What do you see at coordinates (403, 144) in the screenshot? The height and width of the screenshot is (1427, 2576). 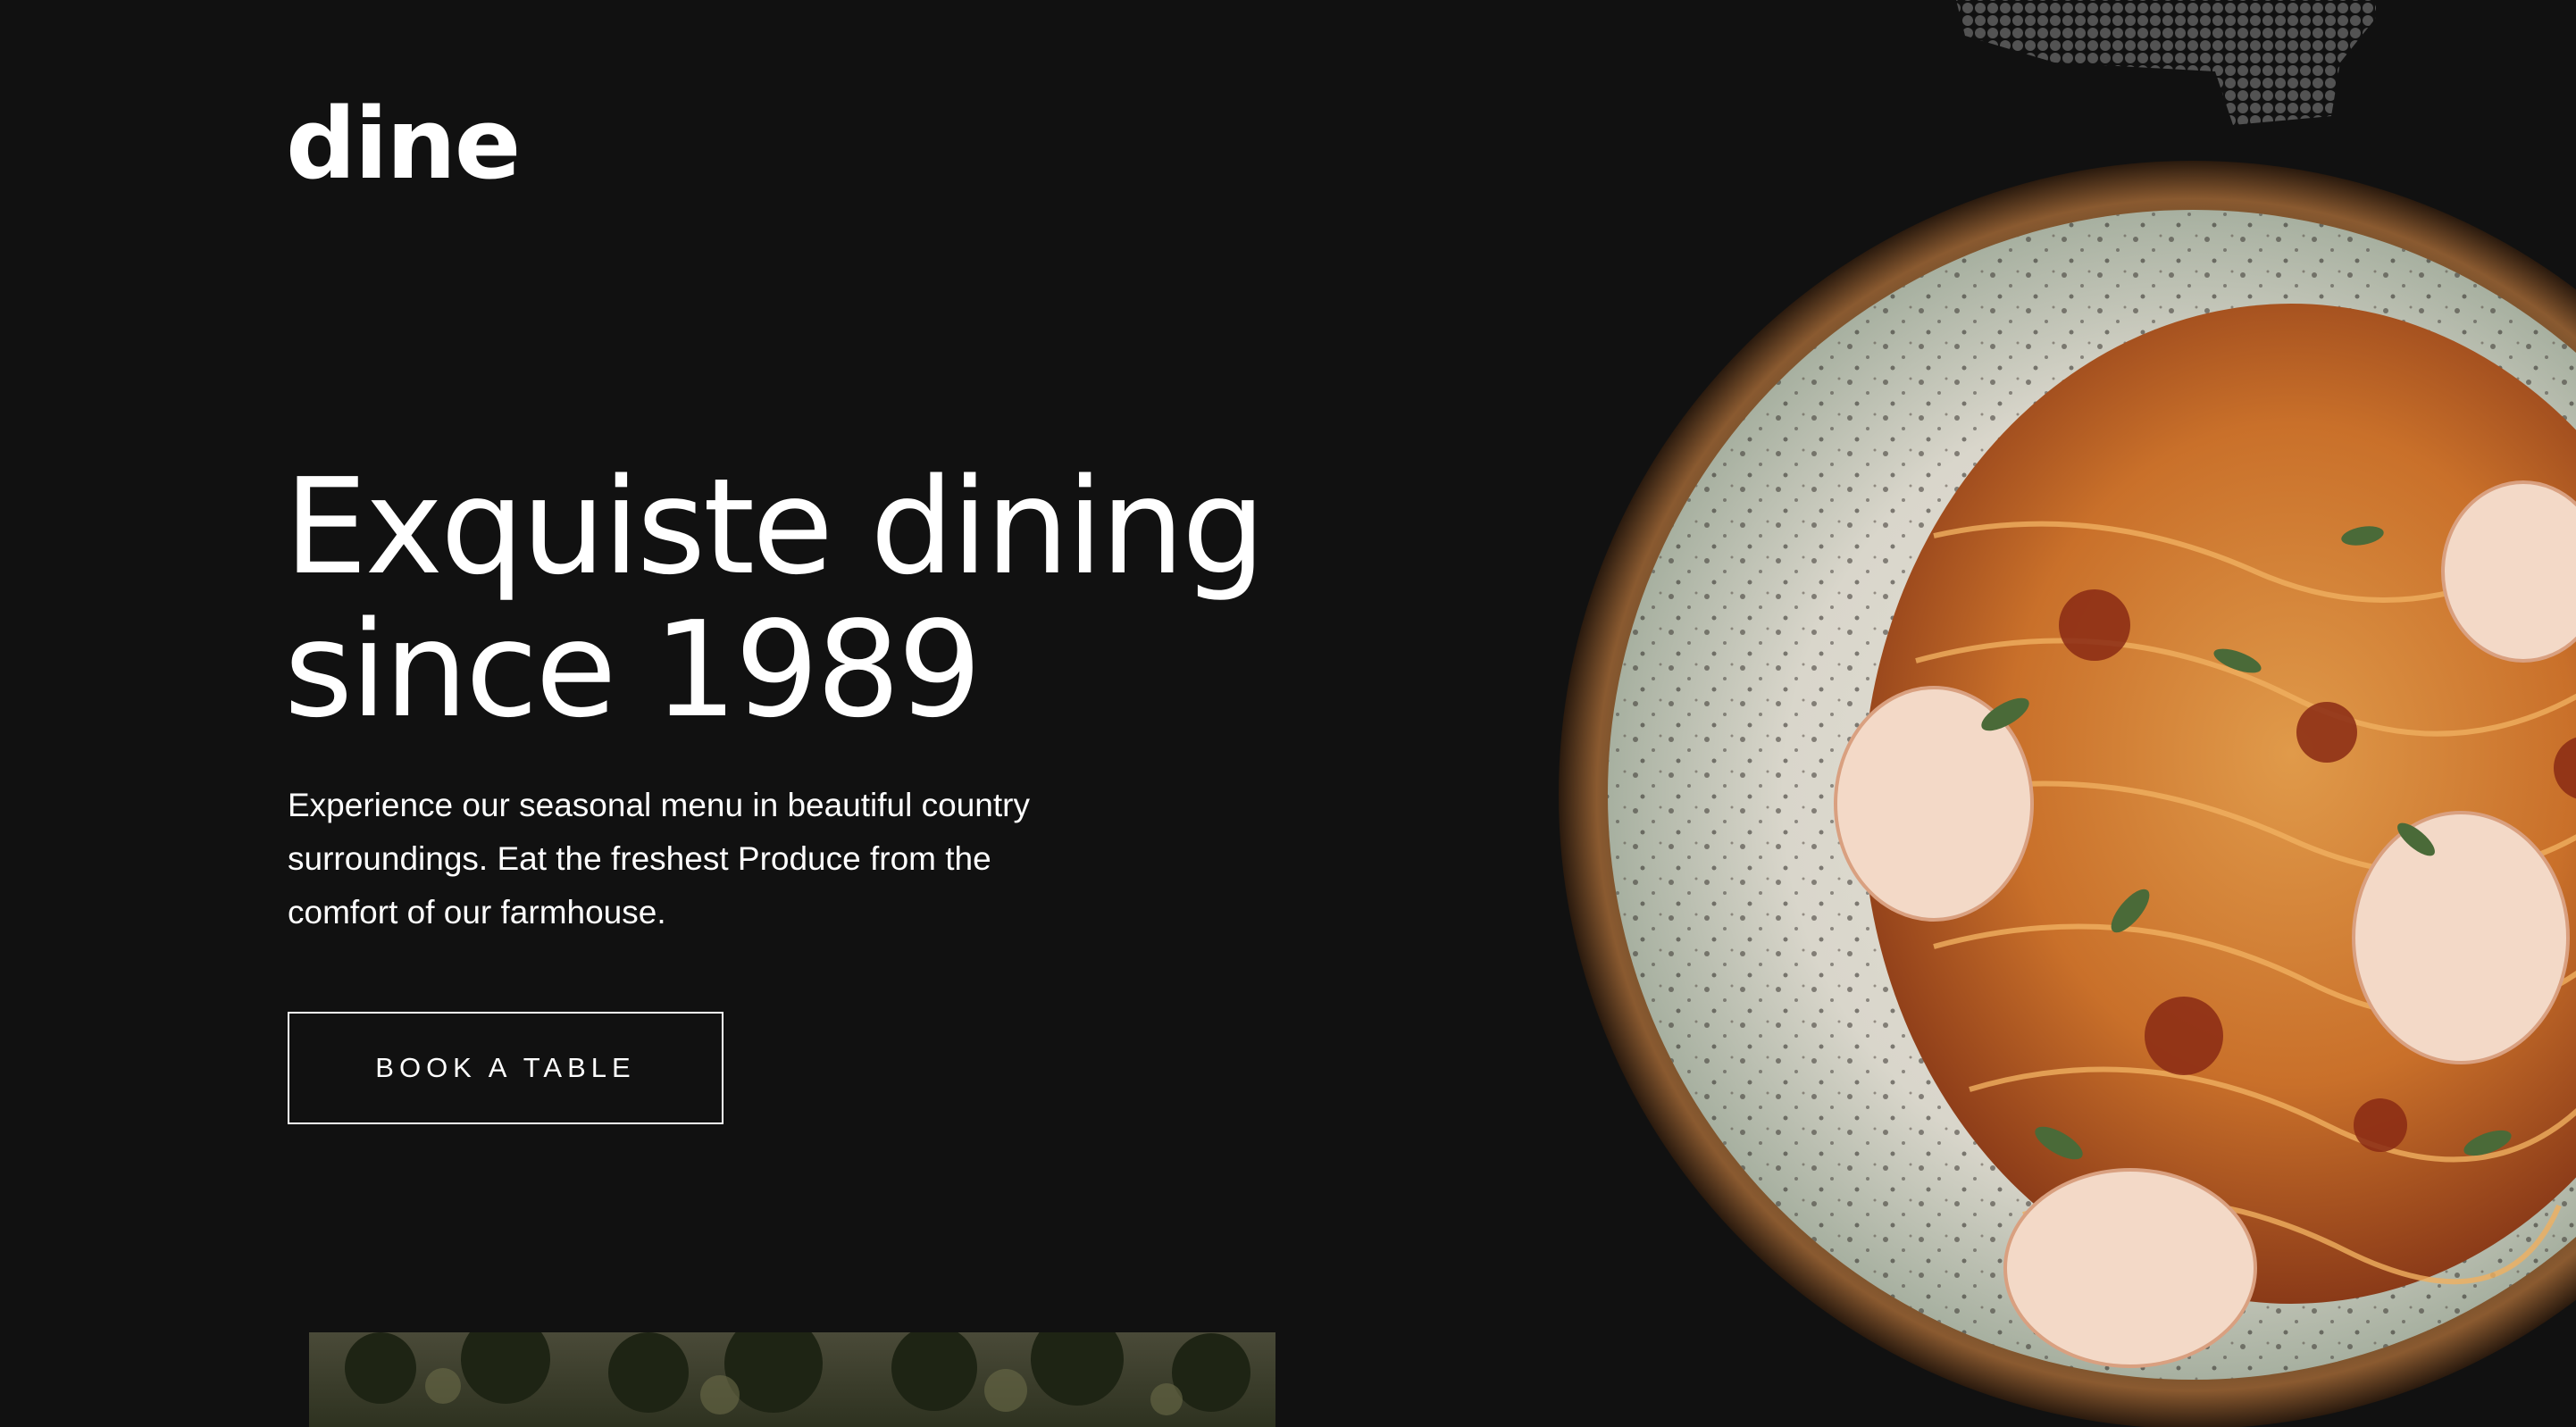 I see `logo: dine` at bounding box center [403, 144].